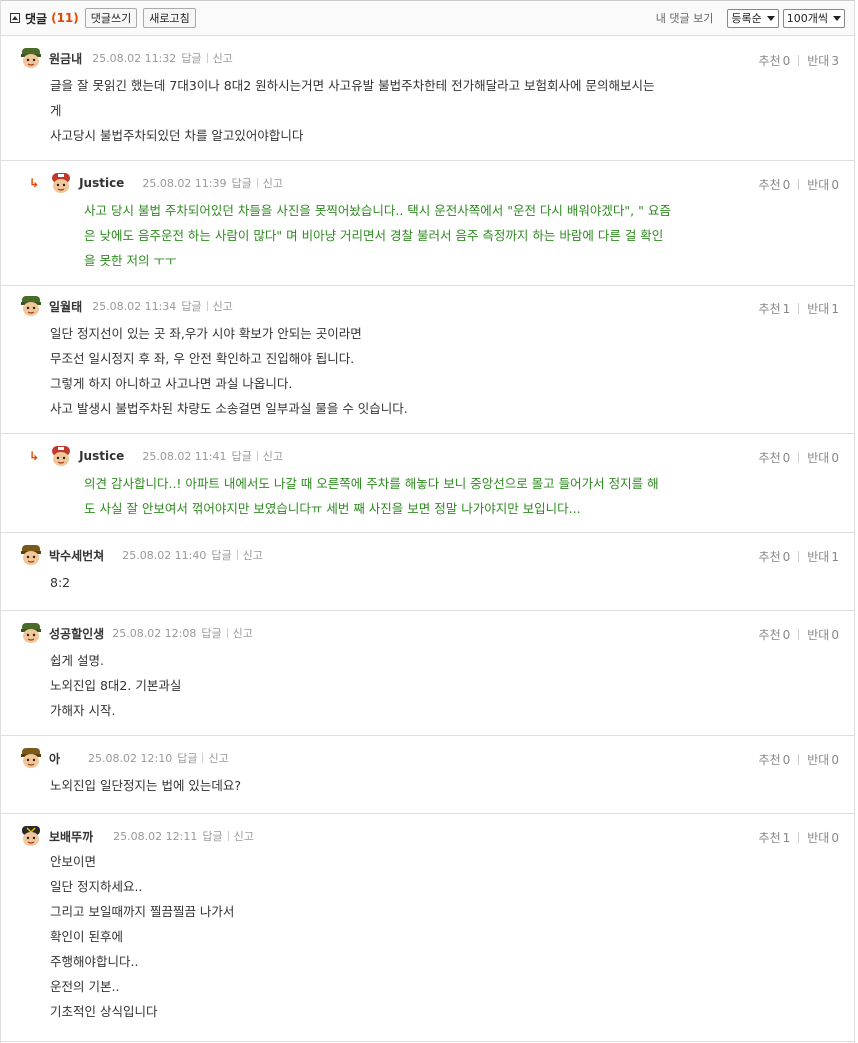 The image size is (858, 1043). I want to click on comment-header: 댓글 (11) 댓글쓰기 새로고침 내 댓글 보기 등록순 100개씩, so click(427, 18).